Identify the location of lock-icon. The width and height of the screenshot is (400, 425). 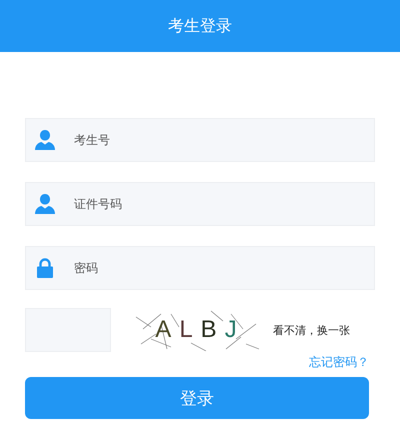
(45, 268).